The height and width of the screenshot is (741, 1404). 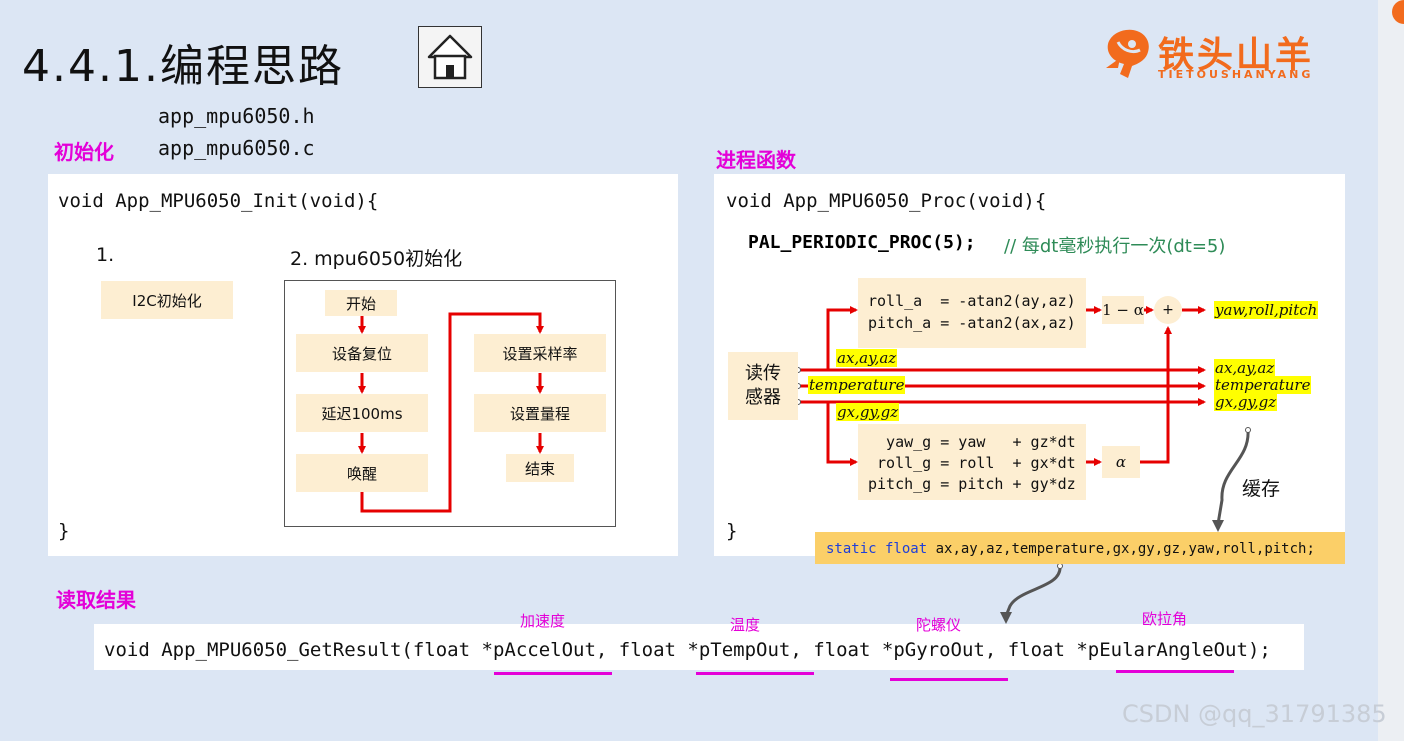 I want to click on param-temp: *pTempOut, so click(x=739, y=650).